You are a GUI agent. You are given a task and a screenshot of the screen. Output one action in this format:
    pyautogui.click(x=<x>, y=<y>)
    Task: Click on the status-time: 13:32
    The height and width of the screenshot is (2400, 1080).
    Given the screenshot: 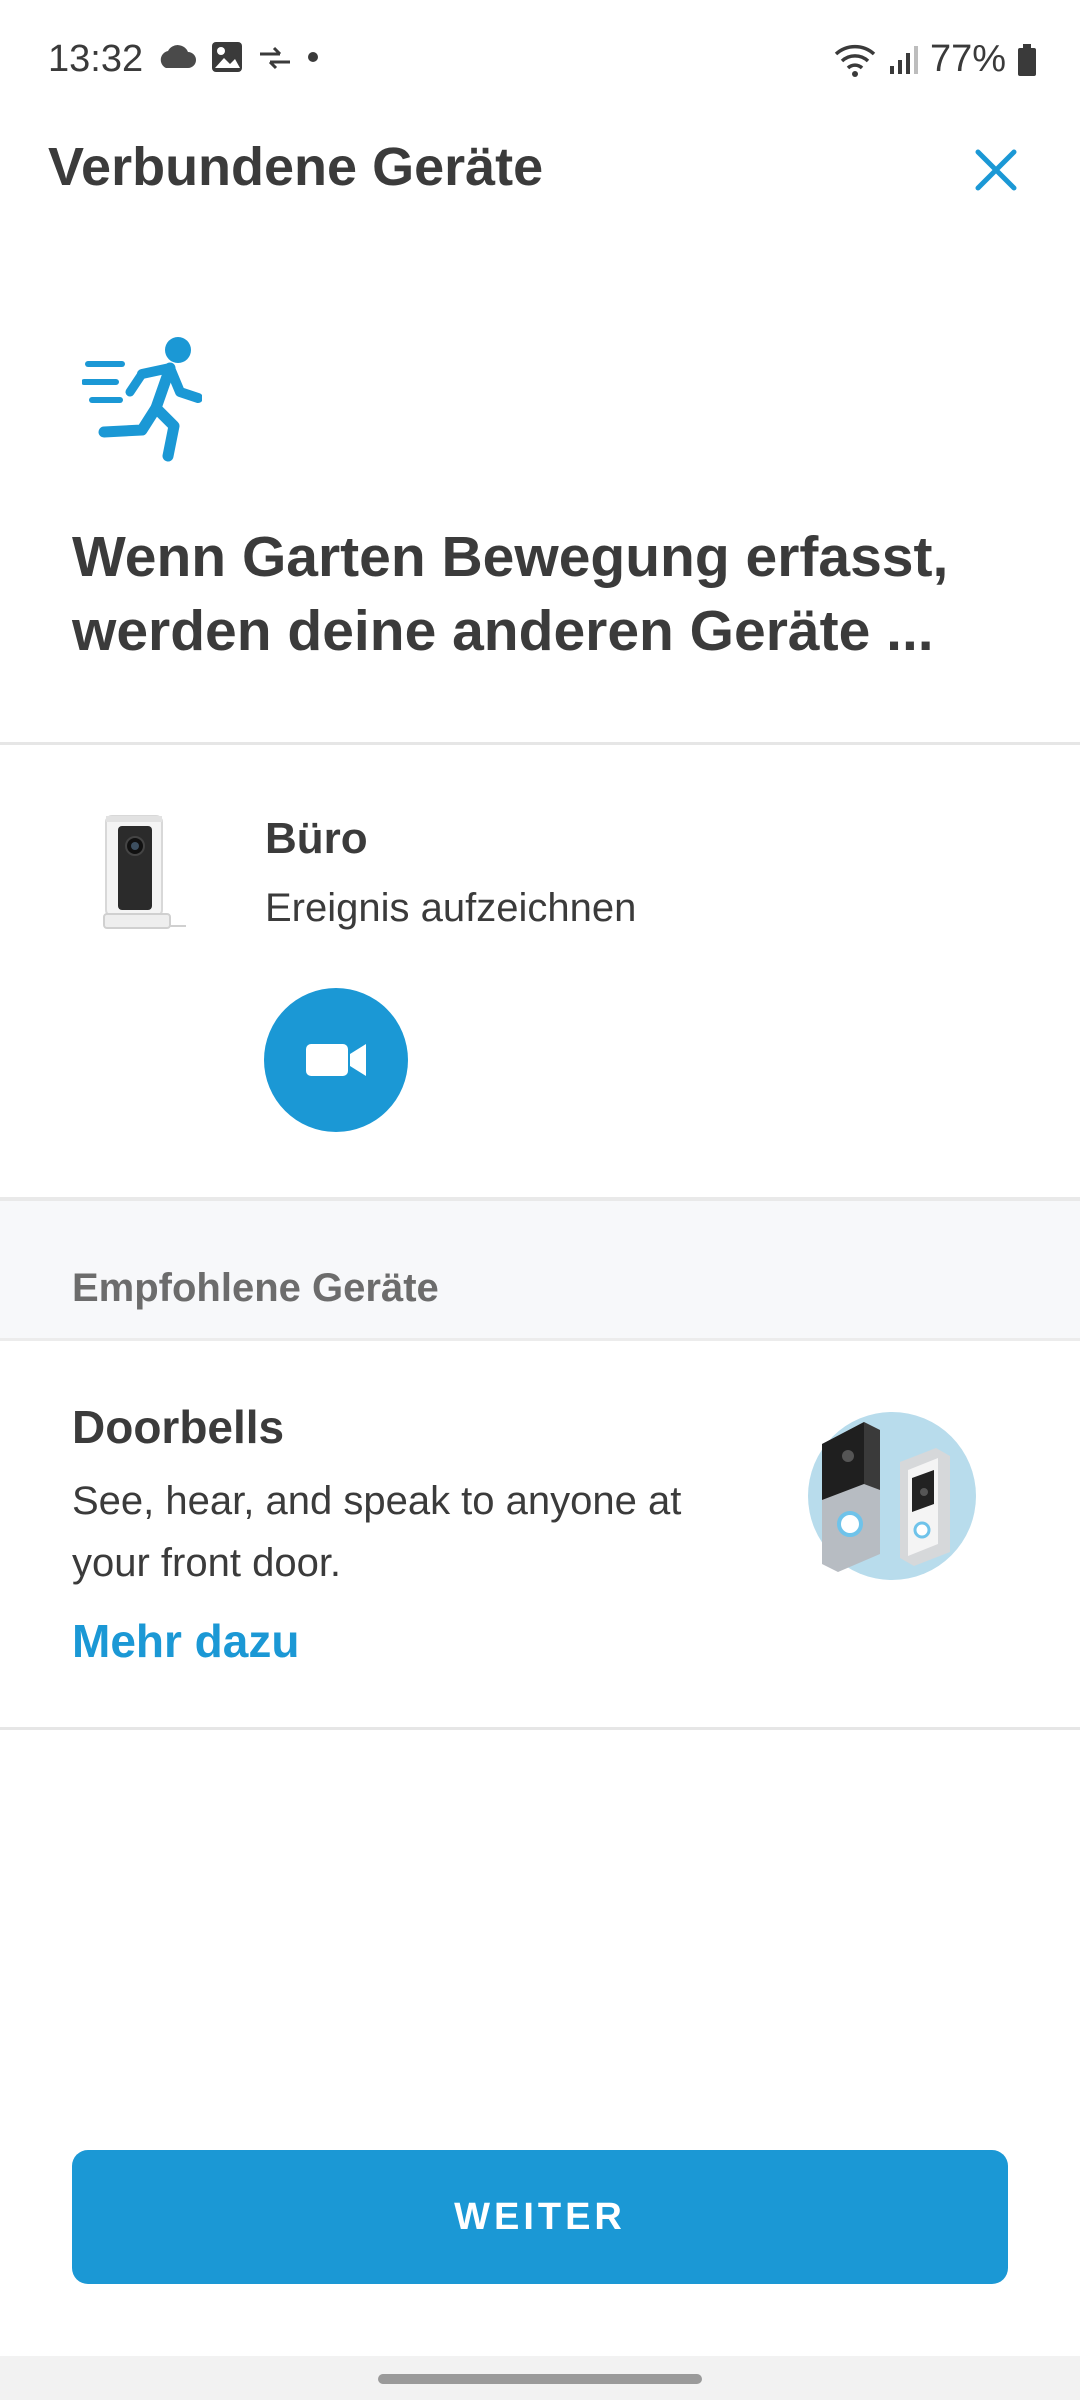 What is the action you would take?
    pyautogui.click(x=96, y=59)
    